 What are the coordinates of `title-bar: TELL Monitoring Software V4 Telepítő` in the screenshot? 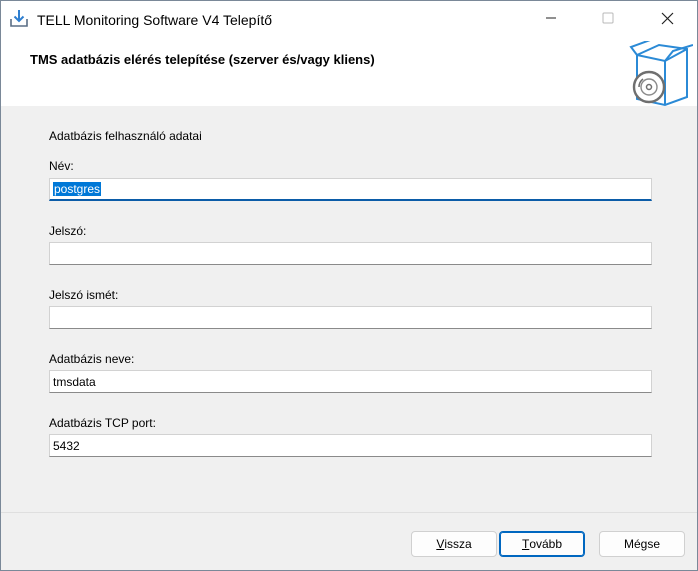 It's located at (349, 19).